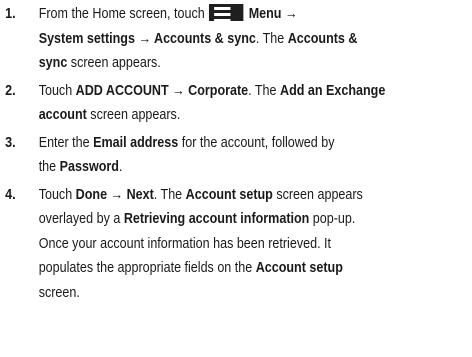 This screenshot has height=357, width=472. What do you see at coordinates (322, 38) in the screenshot?
I see `text-segment-bold: Accounts &` at bounding box center [322, 38].